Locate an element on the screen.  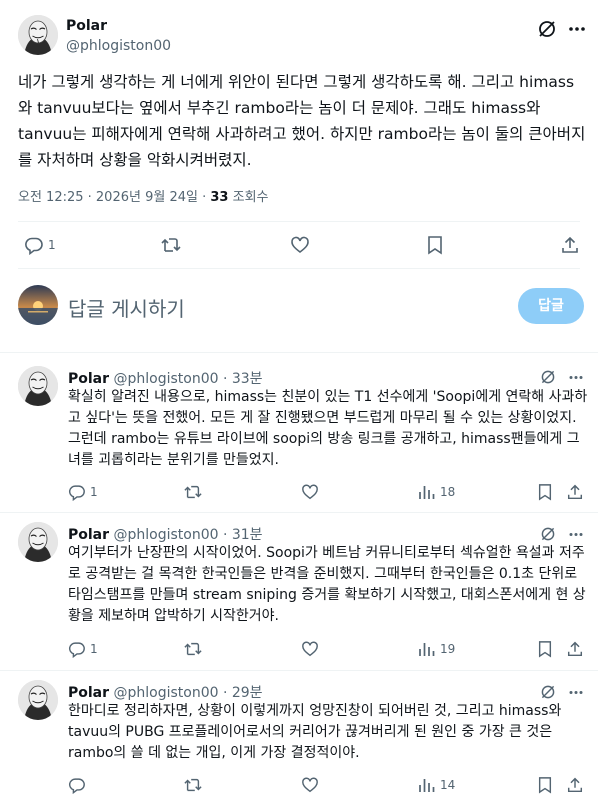
view-count: 18 is located at coordinates (448, 492).